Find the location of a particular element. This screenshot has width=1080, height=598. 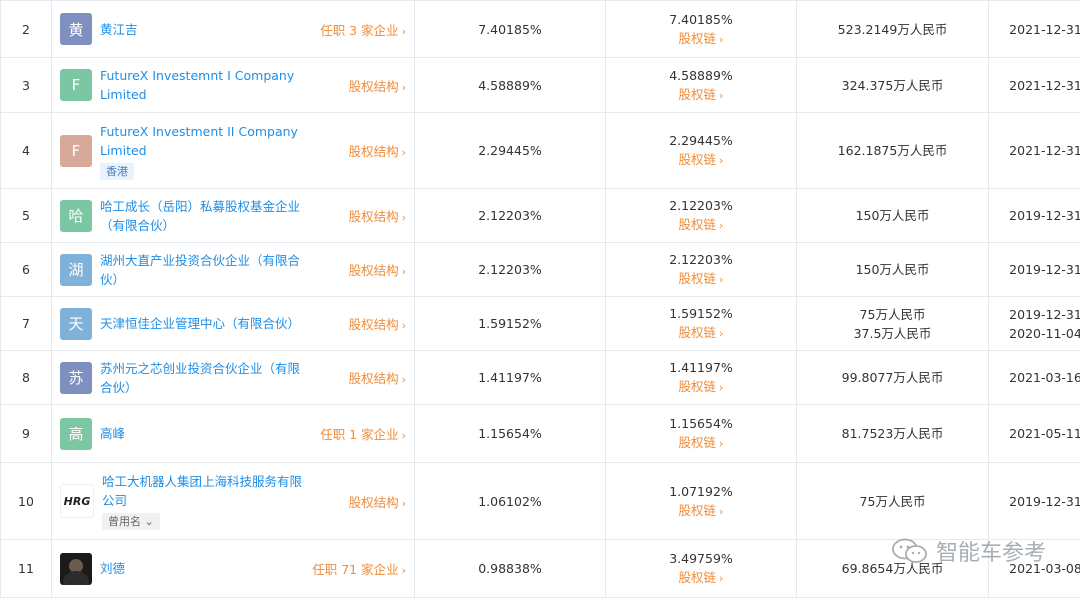

shareholder-cell: 哈哈工成长（岳阳）私募股权基金企业（有限合伙） 股权结构› is located at coordinates (233, 216).